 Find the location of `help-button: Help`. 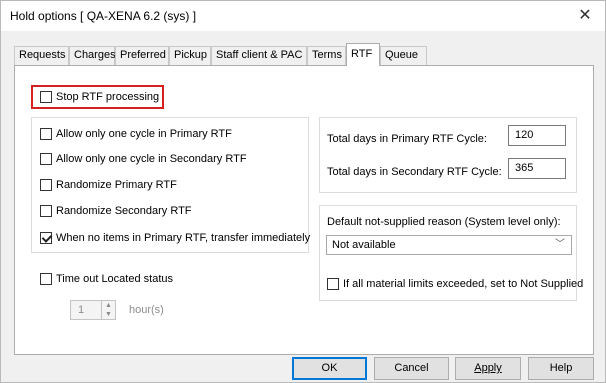

help-button: Help is located at coordinates (561, 368).